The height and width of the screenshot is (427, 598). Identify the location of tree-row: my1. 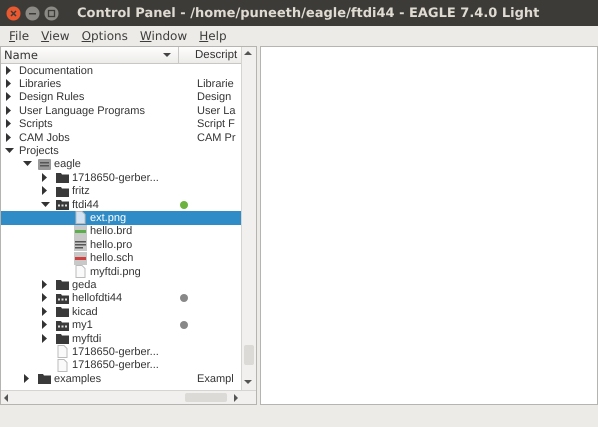
(121, 325).